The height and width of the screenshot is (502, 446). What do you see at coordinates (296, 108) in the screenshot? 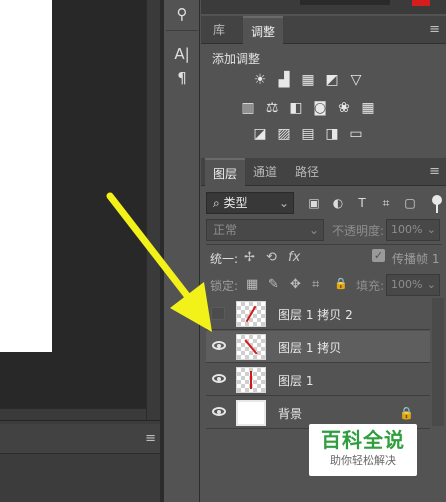
I see `black-white-icon: ◧` at bounding box center [296, 108].